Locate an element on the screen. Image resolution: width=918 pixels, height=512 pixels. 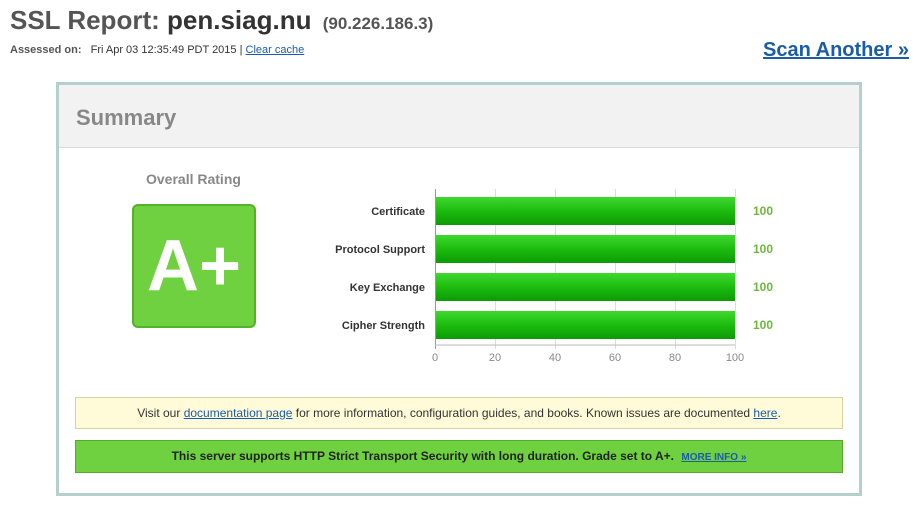
host-name: pen.siag.nu is located at coordinates (239, 20).